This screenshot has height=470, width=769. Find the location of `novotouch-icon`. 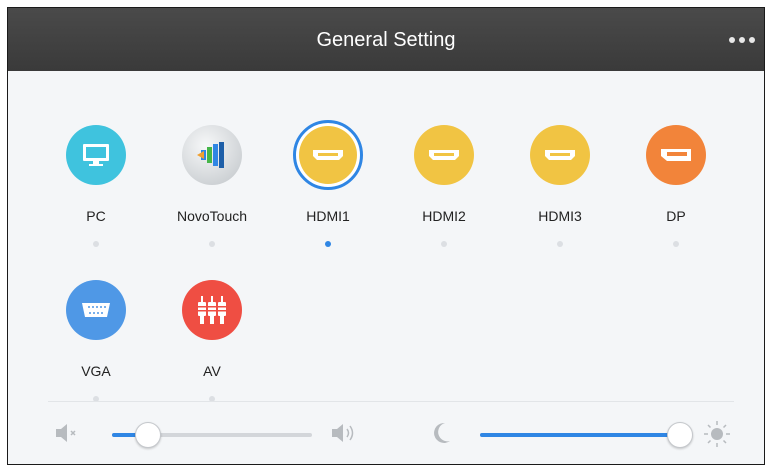

novotouch-icon is located at coordinates (212, 155).